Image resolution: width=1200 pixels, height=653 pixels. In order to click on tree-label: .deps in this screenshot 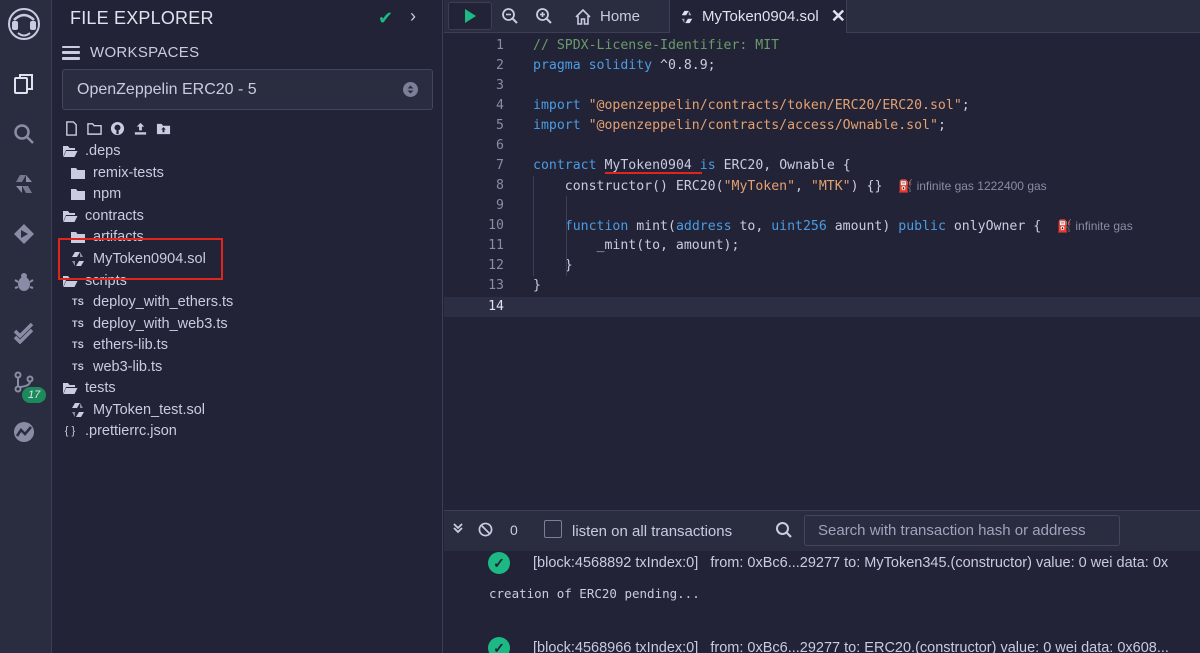, I will do `click(103, 150)`.